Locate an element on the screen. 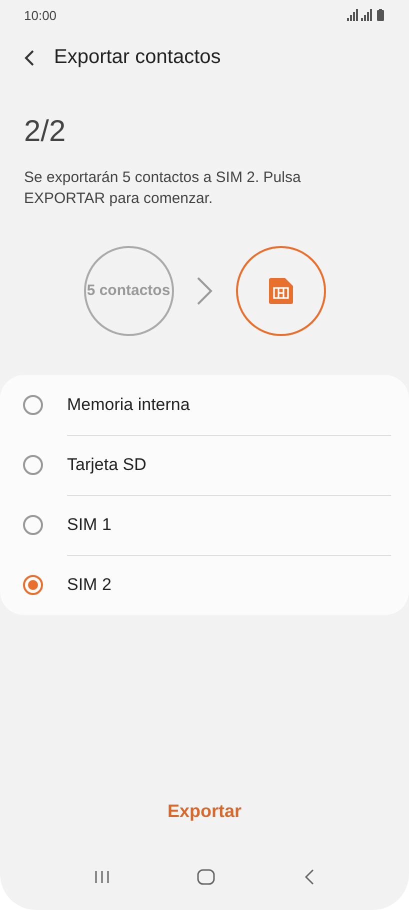  sim-card-icon is located at coordinates (280, 291).